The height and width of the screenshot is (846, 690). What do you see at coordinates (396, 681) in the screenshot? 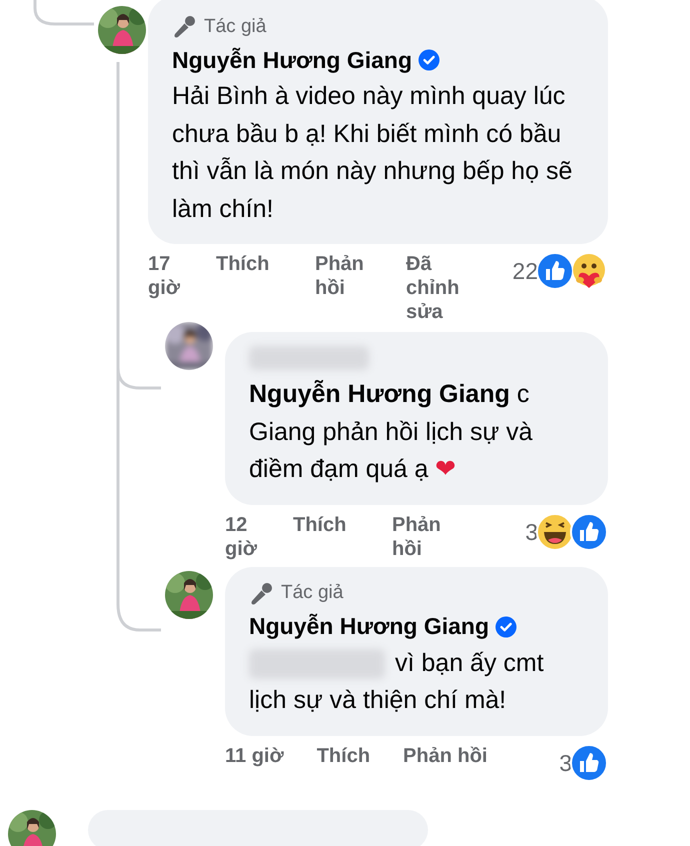
I see `comment-text: vì bạn ấy cmt lịch sự và thiện chí mà!` at bounding box center [396, 681].